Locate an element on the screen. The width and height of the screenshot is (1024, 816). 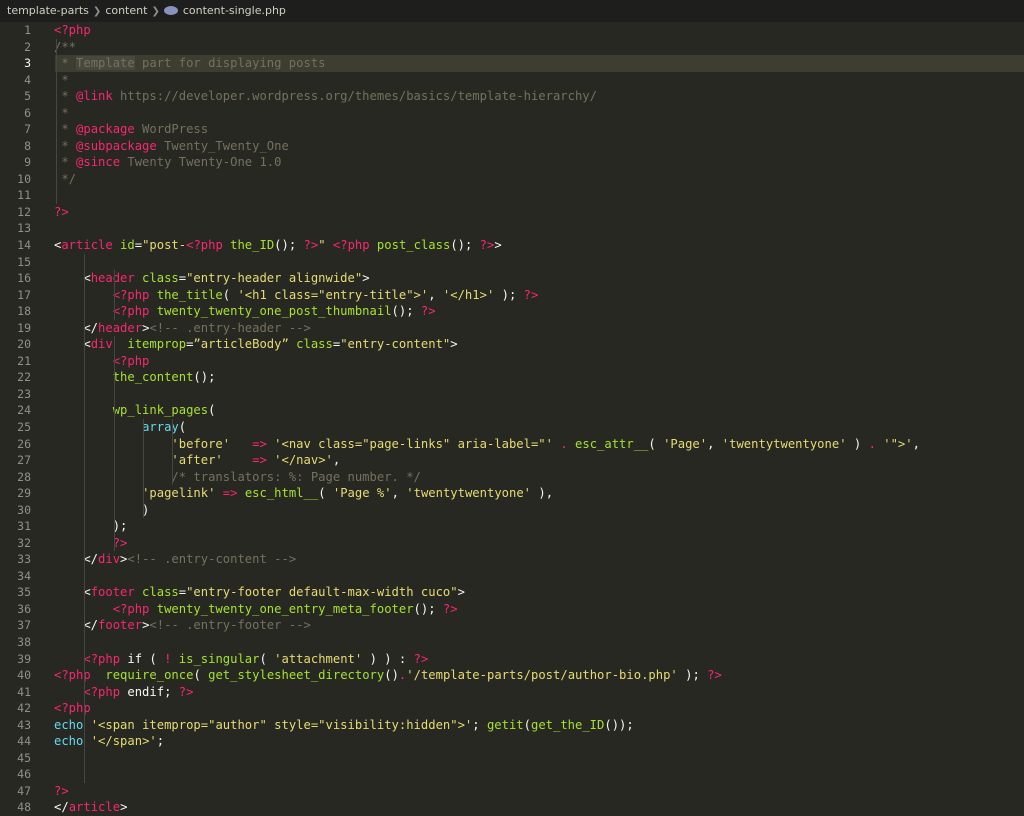
code-token: = is located at coordinates (182, 278).